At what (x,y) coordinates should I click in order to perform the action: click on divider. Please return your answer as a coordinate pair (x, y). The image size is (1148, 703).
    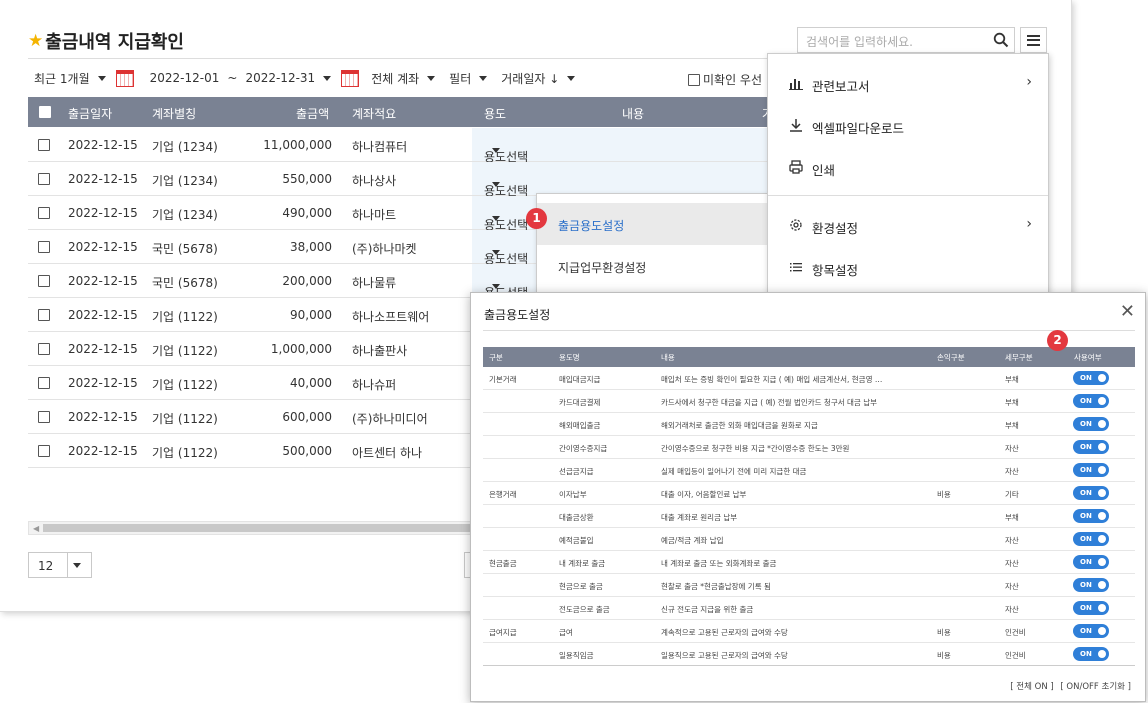
    Looking at the image, I should click on (67, 565).